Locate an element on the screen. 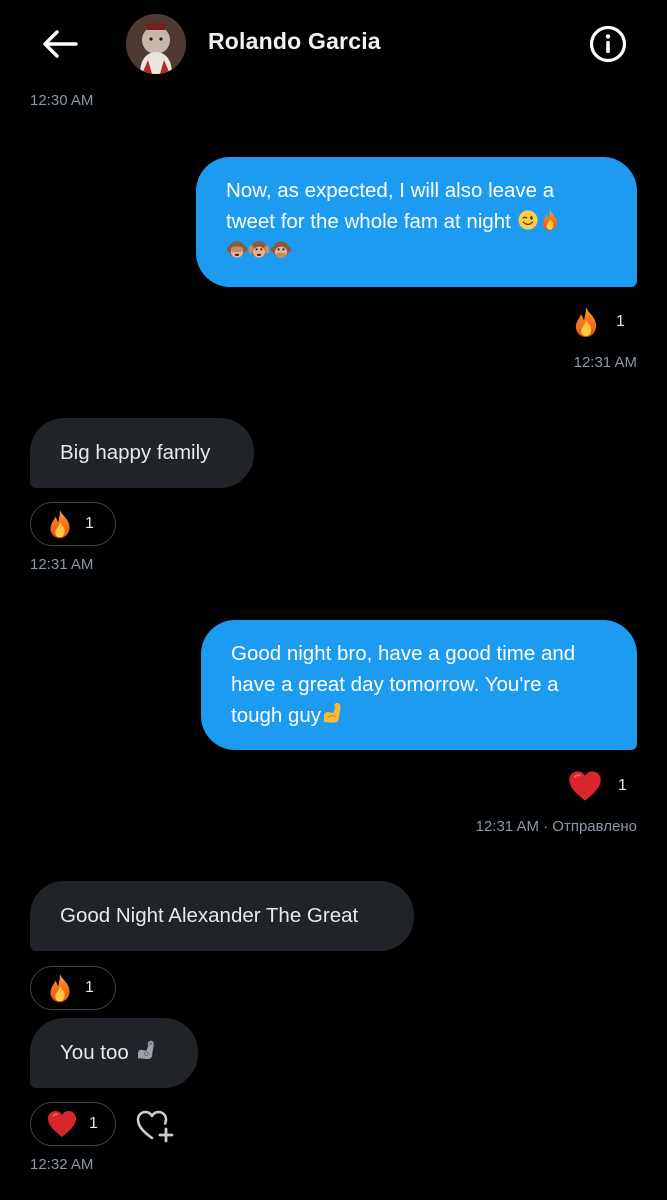 The height and width of the screenshot is (1200, 667). message-text: Good Night Alexander The Great is located at coordinates (209, 915).